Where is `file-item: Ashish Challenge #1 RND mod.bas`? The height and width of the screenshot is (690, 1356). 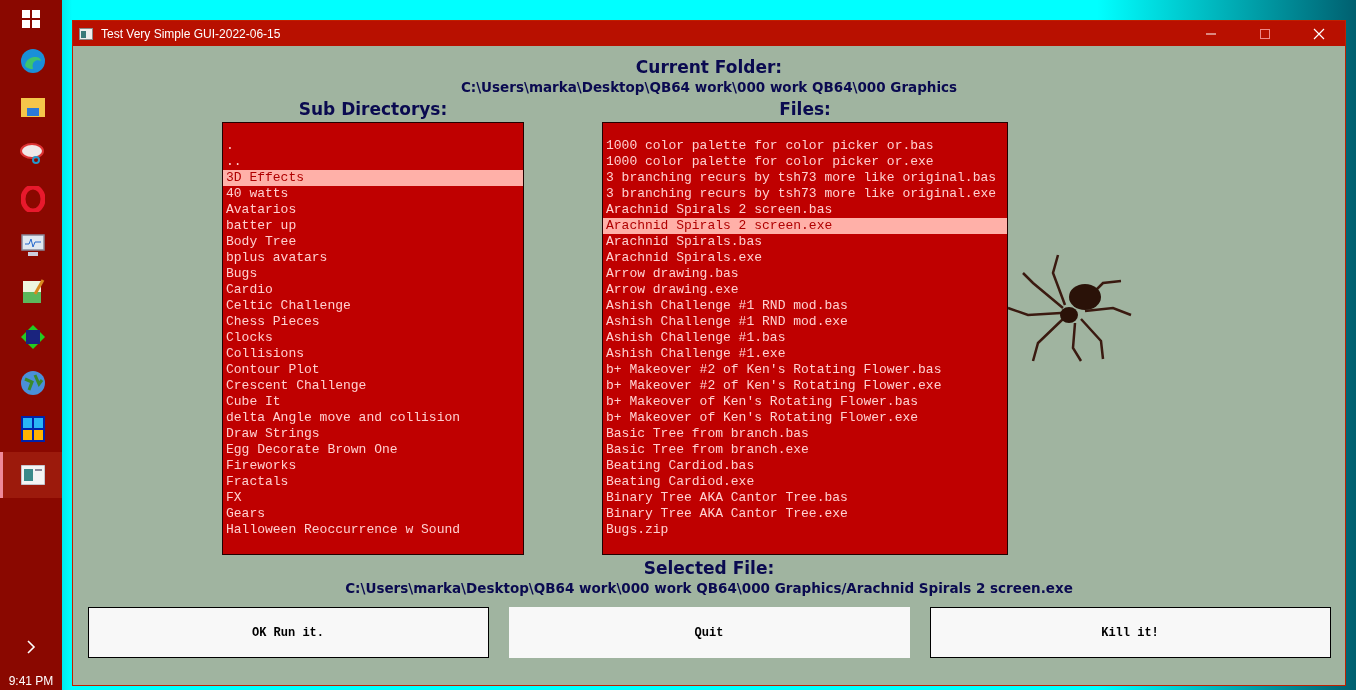 file-item: Ashish Challenge #1 RND mod.bas is located at coordinates (805, 306).